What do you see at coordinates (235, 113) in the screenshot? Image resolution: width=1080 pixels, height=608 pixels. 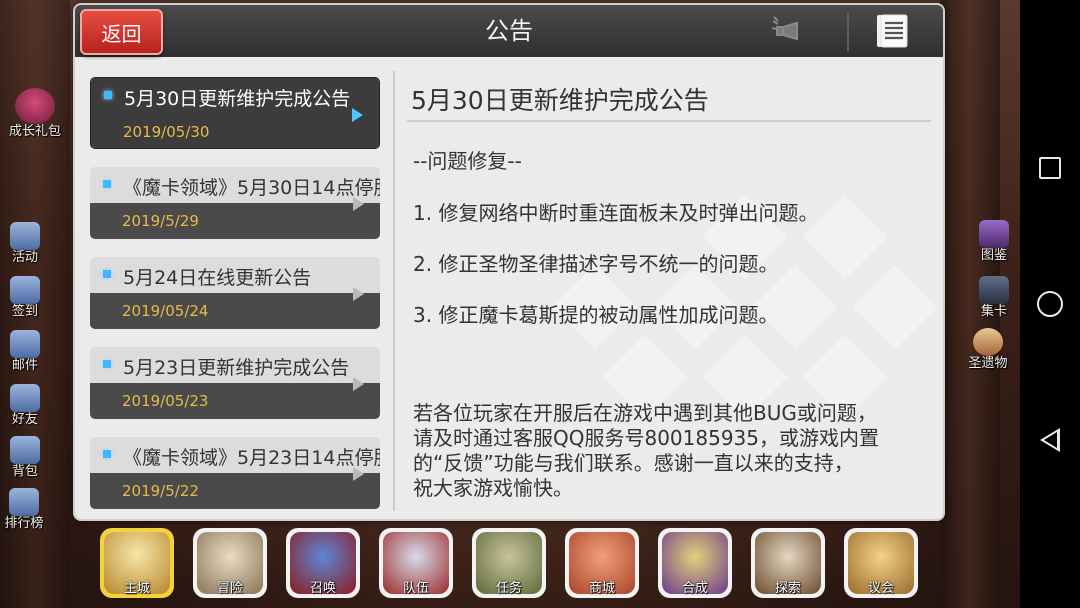 I see `announcement-item: 5月30日更新维护完成公告 2019/05/30` at bounding box center [235, 113].